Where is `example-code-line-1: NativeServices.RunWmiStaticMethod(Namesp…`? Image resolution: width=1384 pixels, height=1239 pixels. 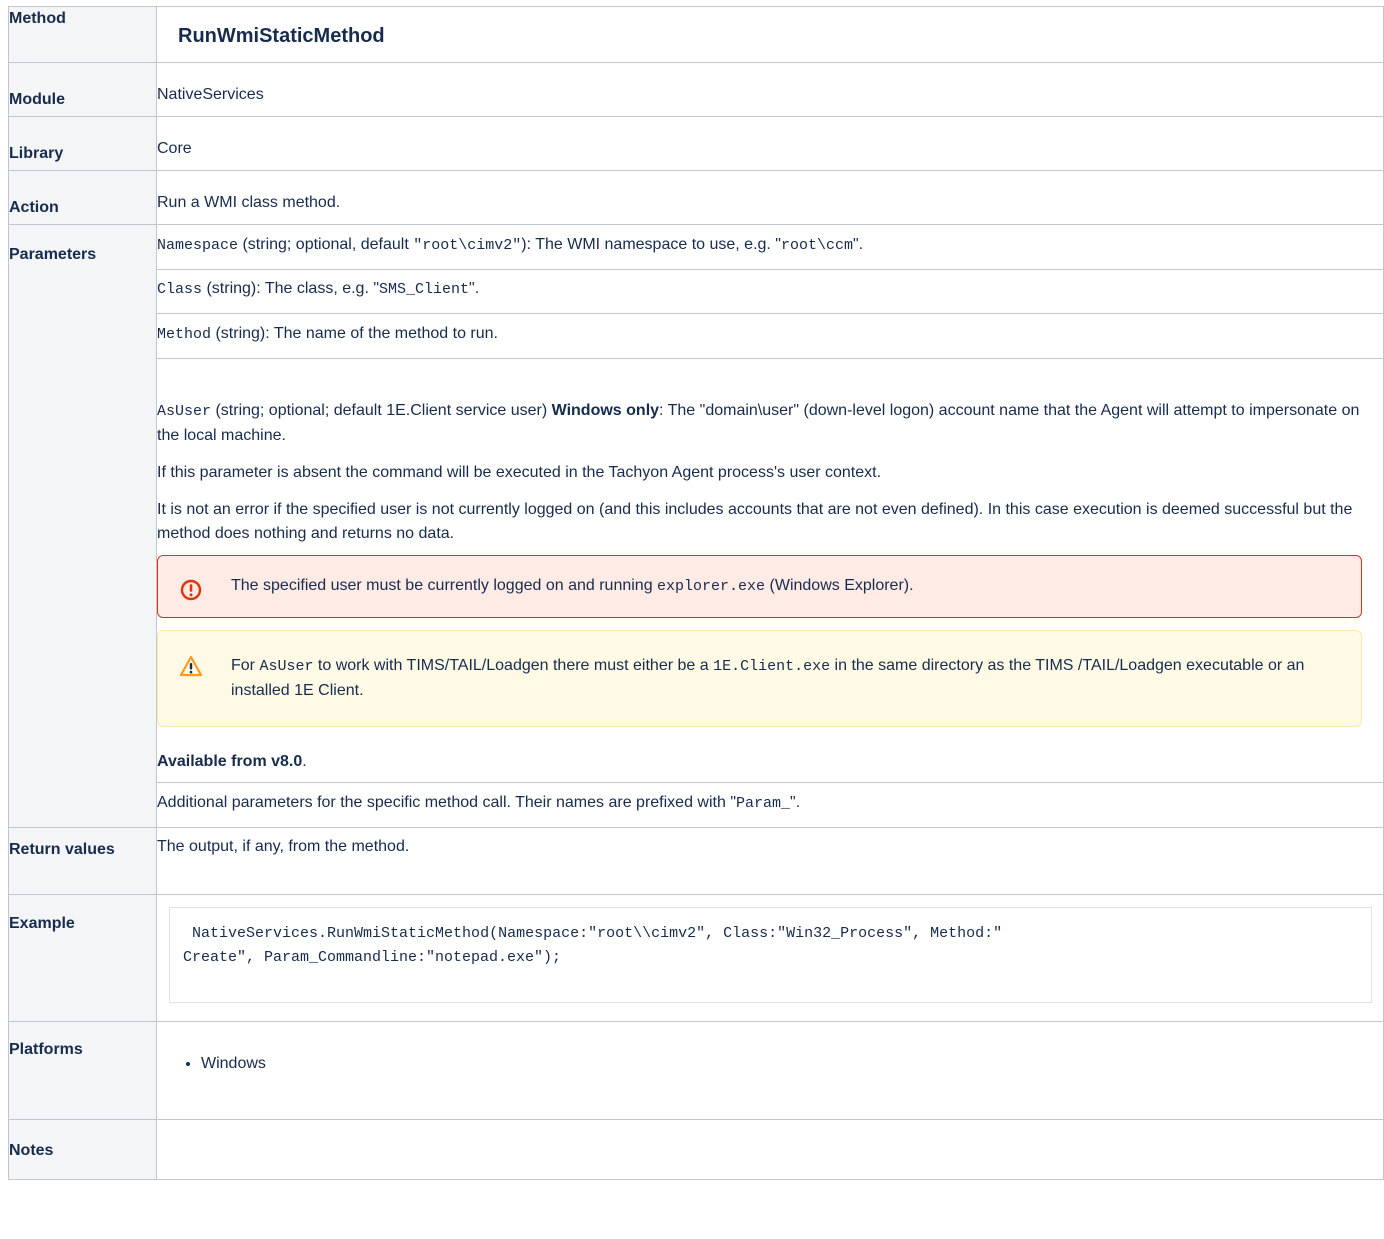 example-code-line-1: NativeServices.RunWmiStaticMethod(Namesp… is located at coordinates (593, 933).